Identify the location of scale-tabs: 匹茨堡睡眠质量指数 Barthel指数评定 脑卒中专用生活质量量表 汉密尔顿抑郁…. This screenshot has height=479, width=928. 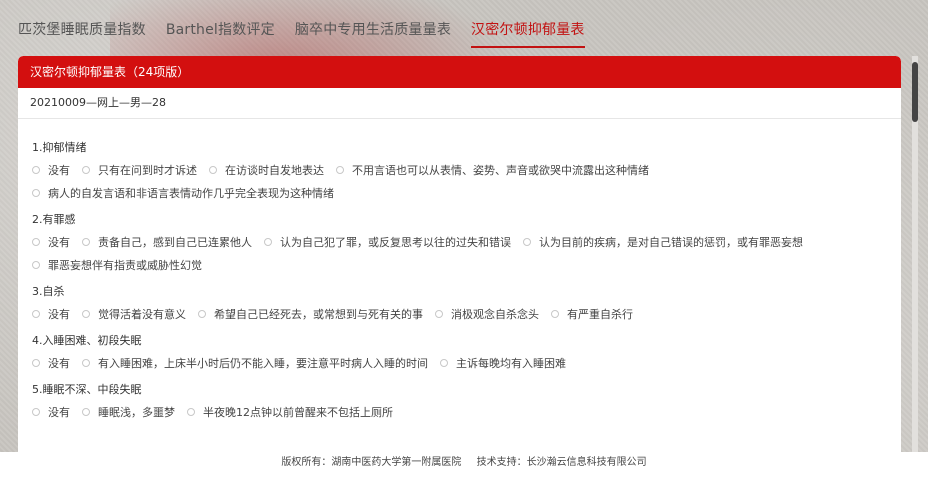
(455, 24).